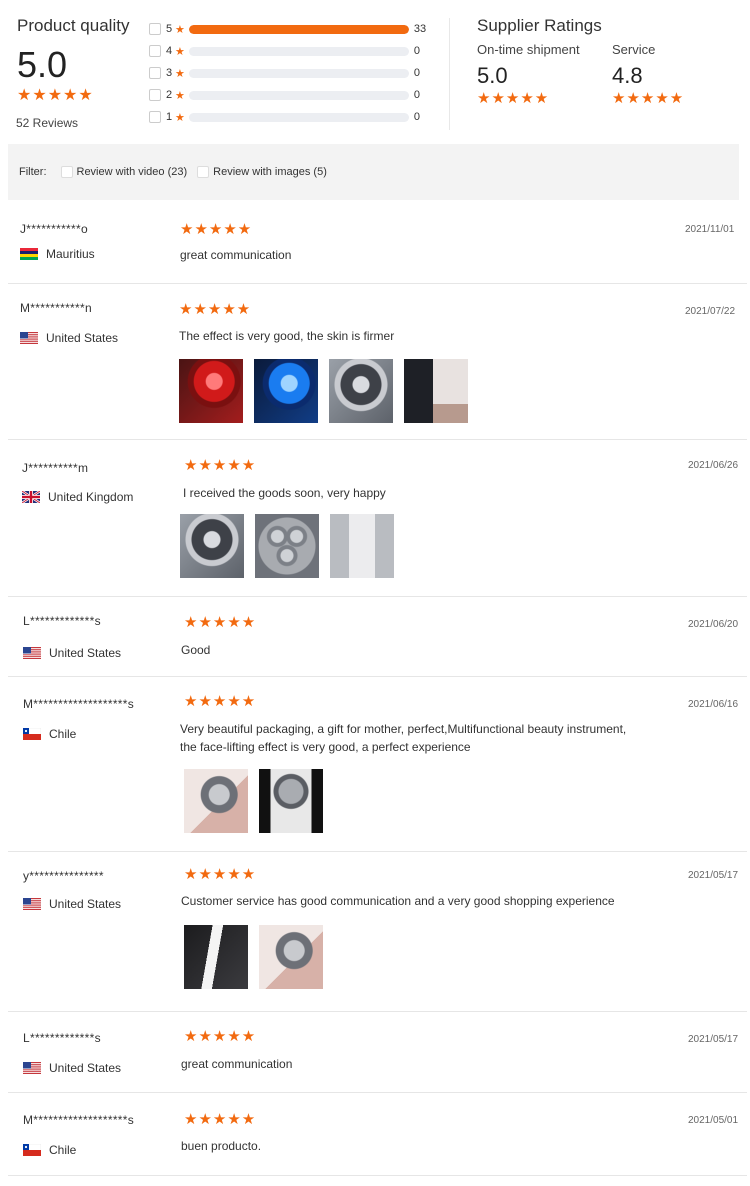 This screenshot has width=750, height=1186. What do you see at coordinates (82, 338) in the screenshot?
I see `country-name: United States` at bounding box center [82, 338].